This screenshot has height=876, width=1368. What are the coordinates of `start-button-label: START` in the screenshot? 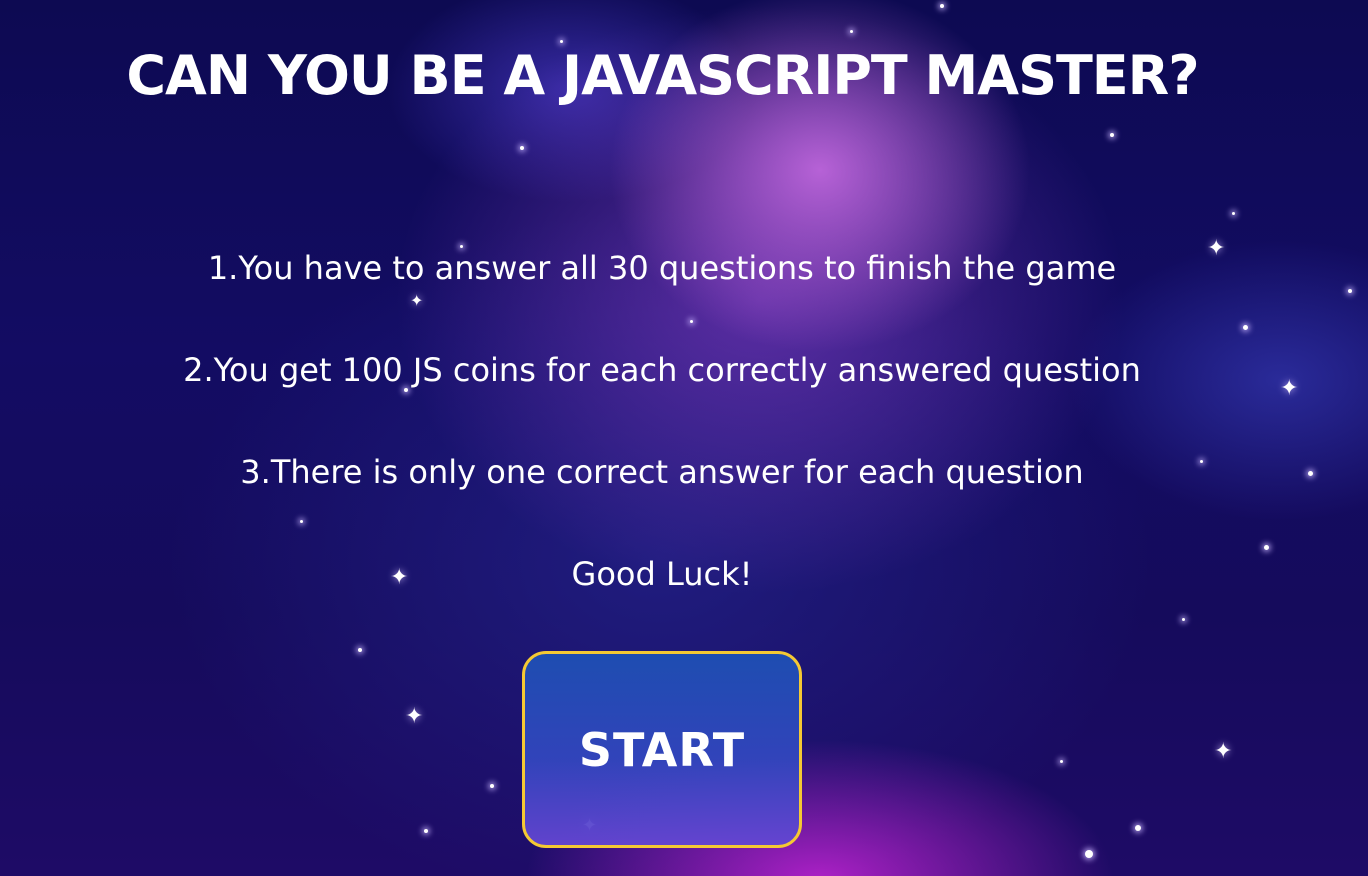 It's located at (662, 749).